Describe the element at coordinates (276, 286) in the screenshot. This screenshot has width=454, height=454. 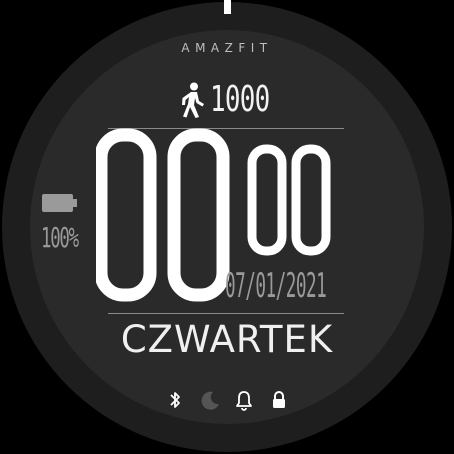
I see `date-display: 07/01/2021` at that location.